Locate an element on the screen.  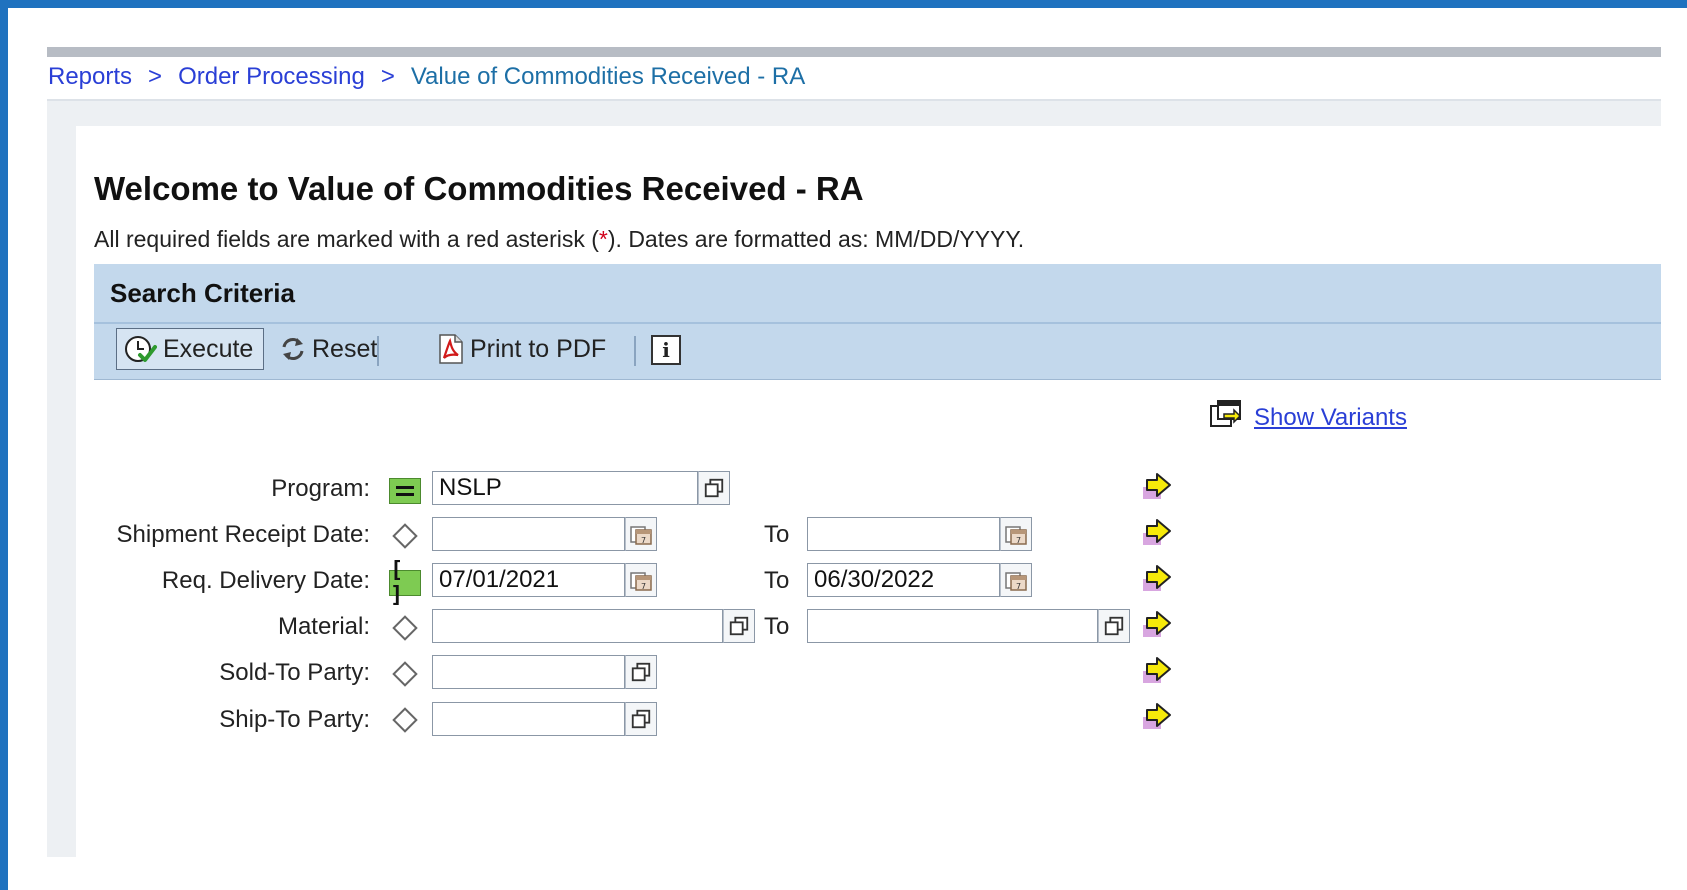
ship-to-party-label: Ship-To Party: is located at coordinates (294, 719).